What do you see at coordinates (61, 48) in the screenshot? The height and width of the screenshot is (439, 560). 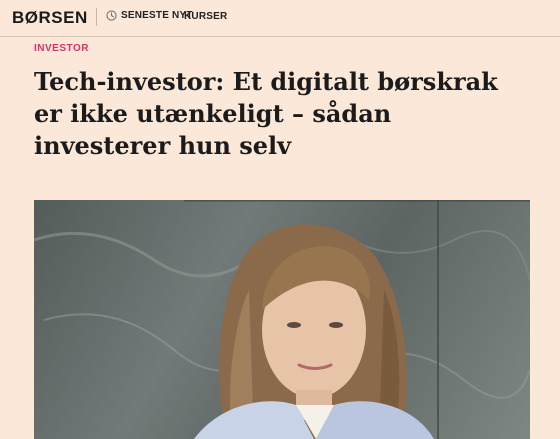 I see `article-category: INVESTOR` at bounding box center [61, 48].